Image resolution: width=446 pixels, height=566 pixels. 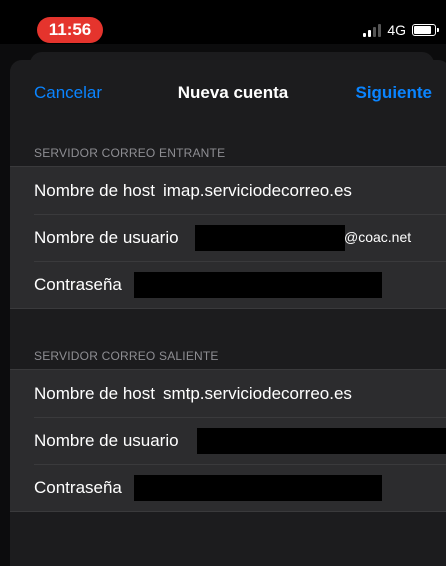 I want to click on outgoing-header-text: SERVIDOR CORREO SALIENTE, so click(x=126, y=356).